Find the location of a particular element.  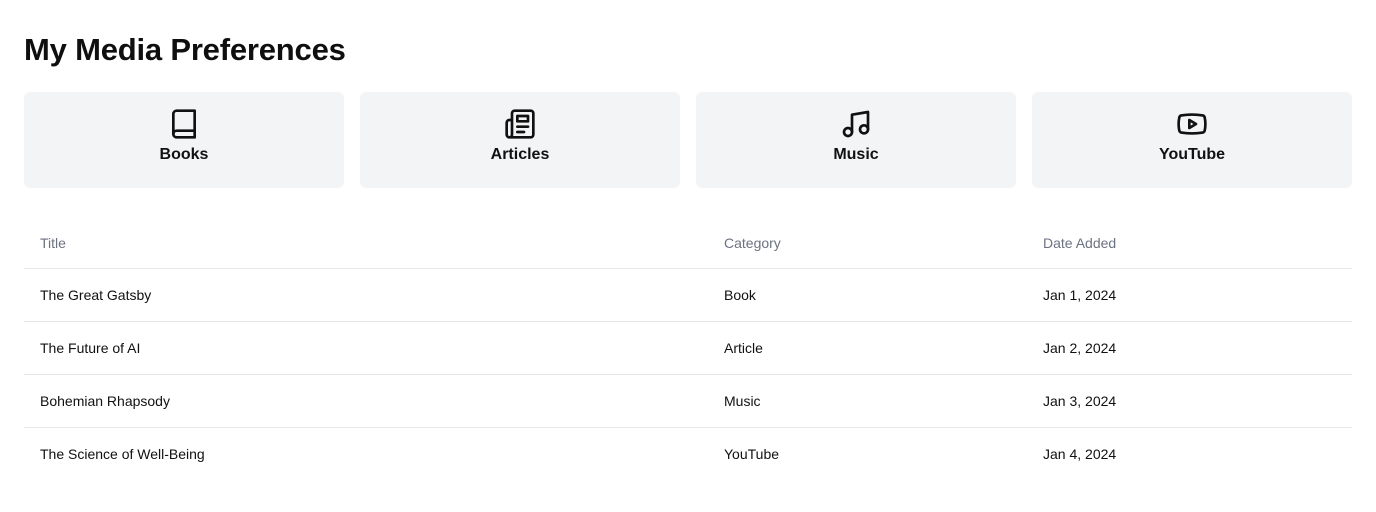

column-header-date-added: Date Added is located at coordinates (1189, 243).